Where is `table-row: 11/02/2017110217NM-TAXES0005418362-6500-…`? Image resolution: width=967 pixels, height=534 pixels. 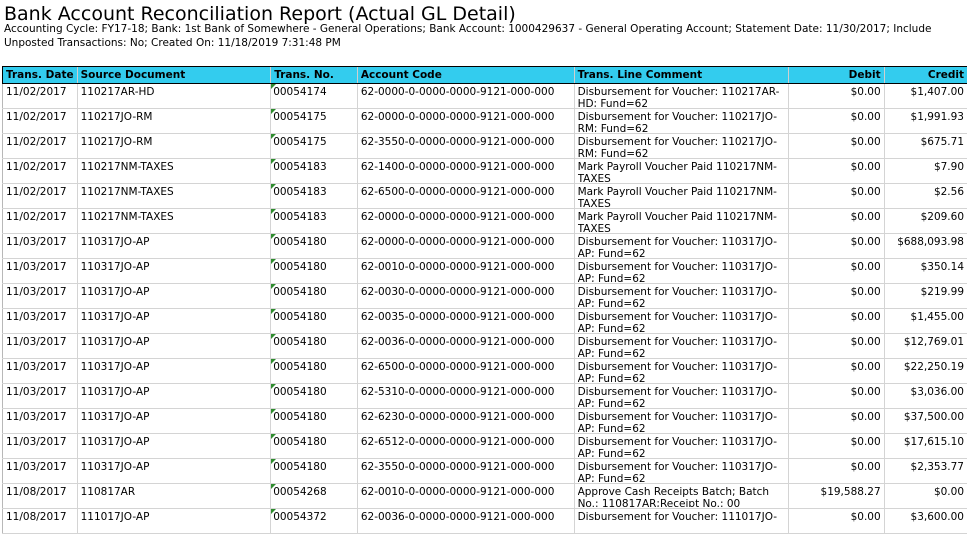
table-row: 11/02/2017110217NM-TAXES0005418362-6500-… is located at coordinates (485, 196).